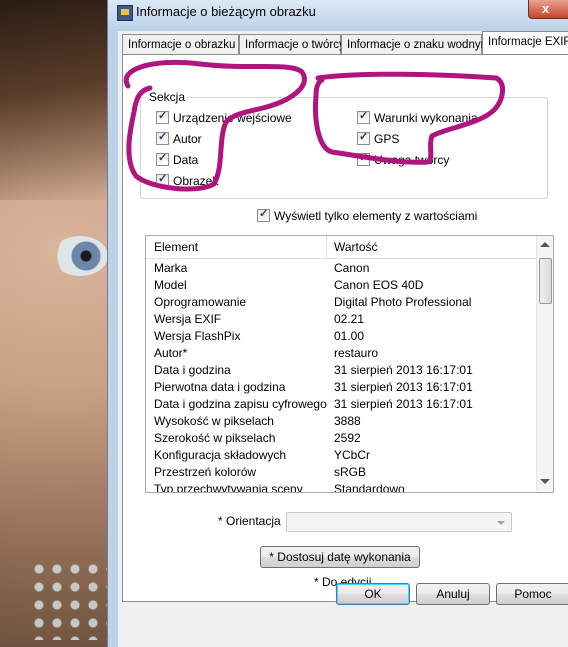 The height and width of the screenshot is (647, 568). I want to click on table-row: Wersja EXIF 02.21, so click(341, 319).